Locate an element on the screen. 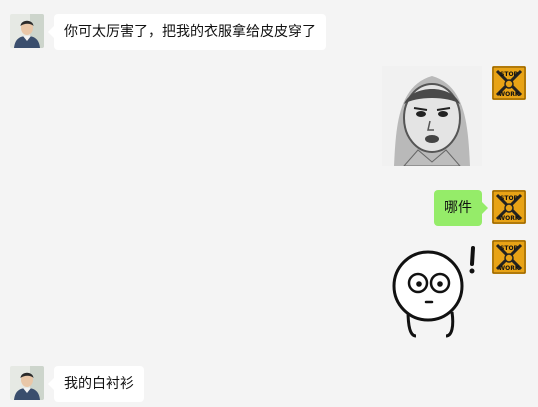 This screenshot has width=538, height=407. message-bubble-outgoing: 哪件 is located at coordinates (461, 208).